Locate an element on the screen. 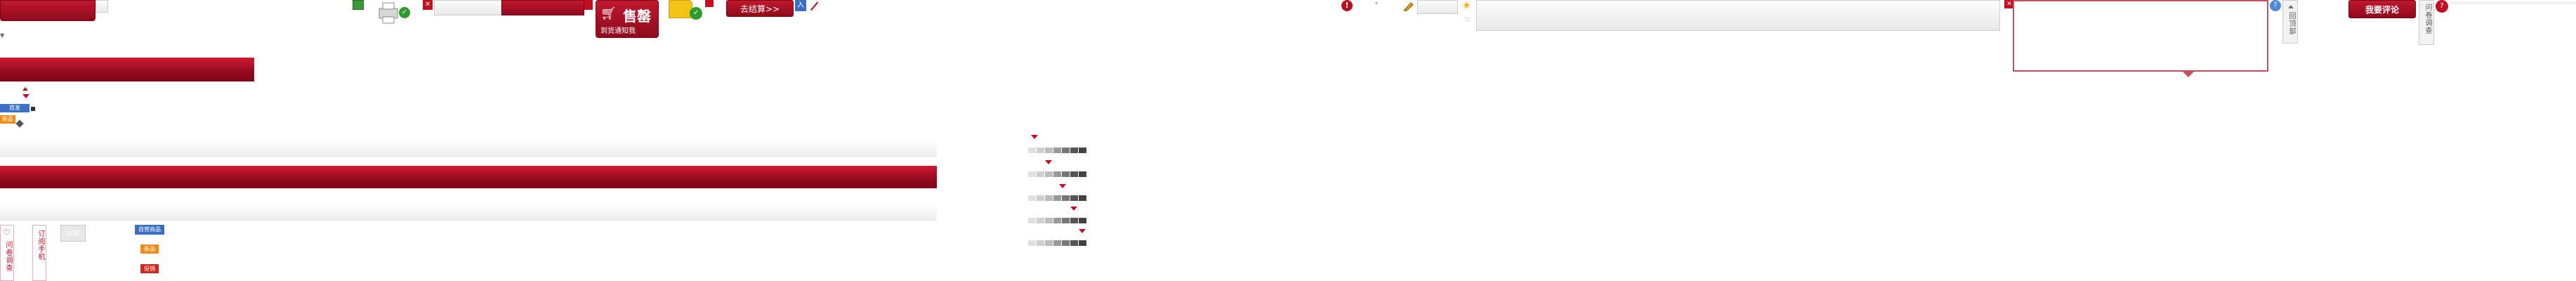 The width and height of the screenshot is (2576, 281). survey-left-label: 问卷调查 is located at coordinates (8, 257).